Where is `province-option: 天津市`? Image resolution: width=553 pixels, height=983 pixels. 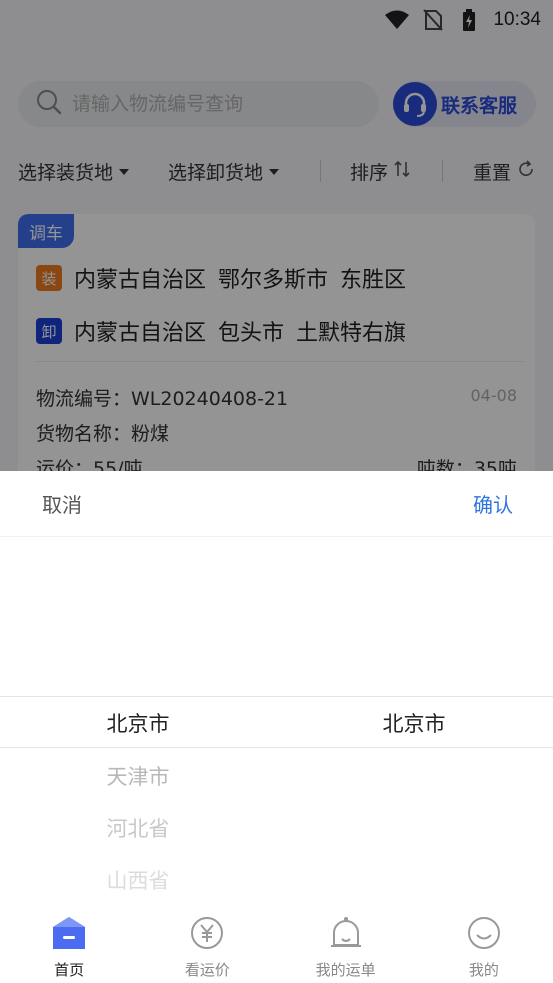 province-option: 天津市 is located at coordinates (138, 776).